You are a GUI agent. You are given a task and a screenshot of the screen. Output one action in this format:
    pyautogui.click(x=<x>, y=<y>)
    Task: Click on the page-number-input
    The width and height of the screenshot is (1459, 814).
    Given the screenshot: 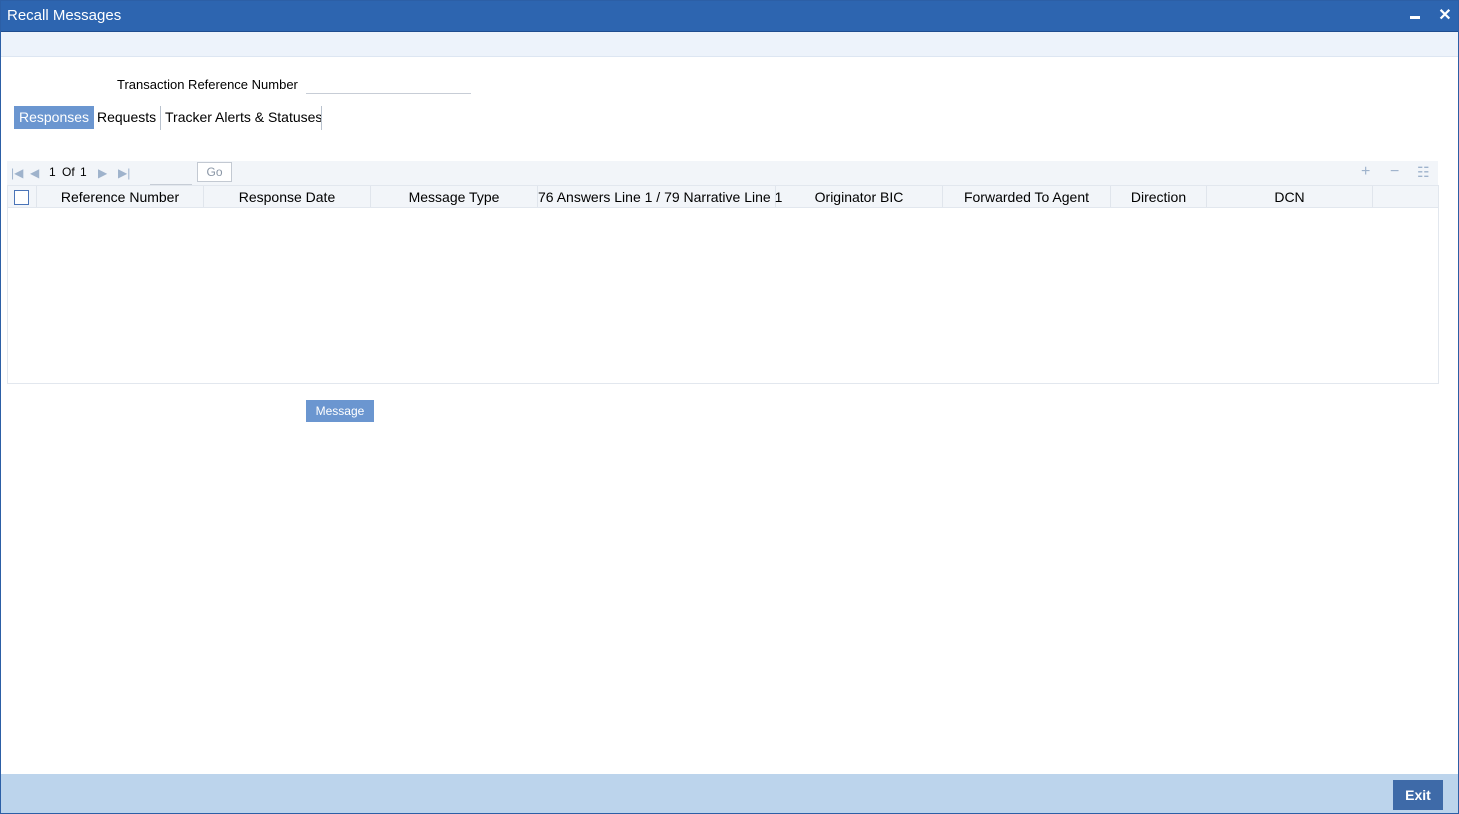 What is the action you would take?
    pyautogui.click(x=171, y=174)
    